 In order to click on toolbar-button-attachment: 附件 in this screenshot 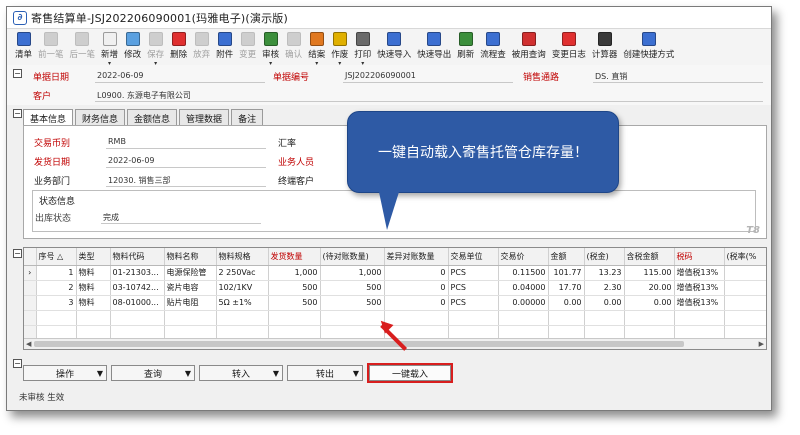, I will do `click(224, 44)`.